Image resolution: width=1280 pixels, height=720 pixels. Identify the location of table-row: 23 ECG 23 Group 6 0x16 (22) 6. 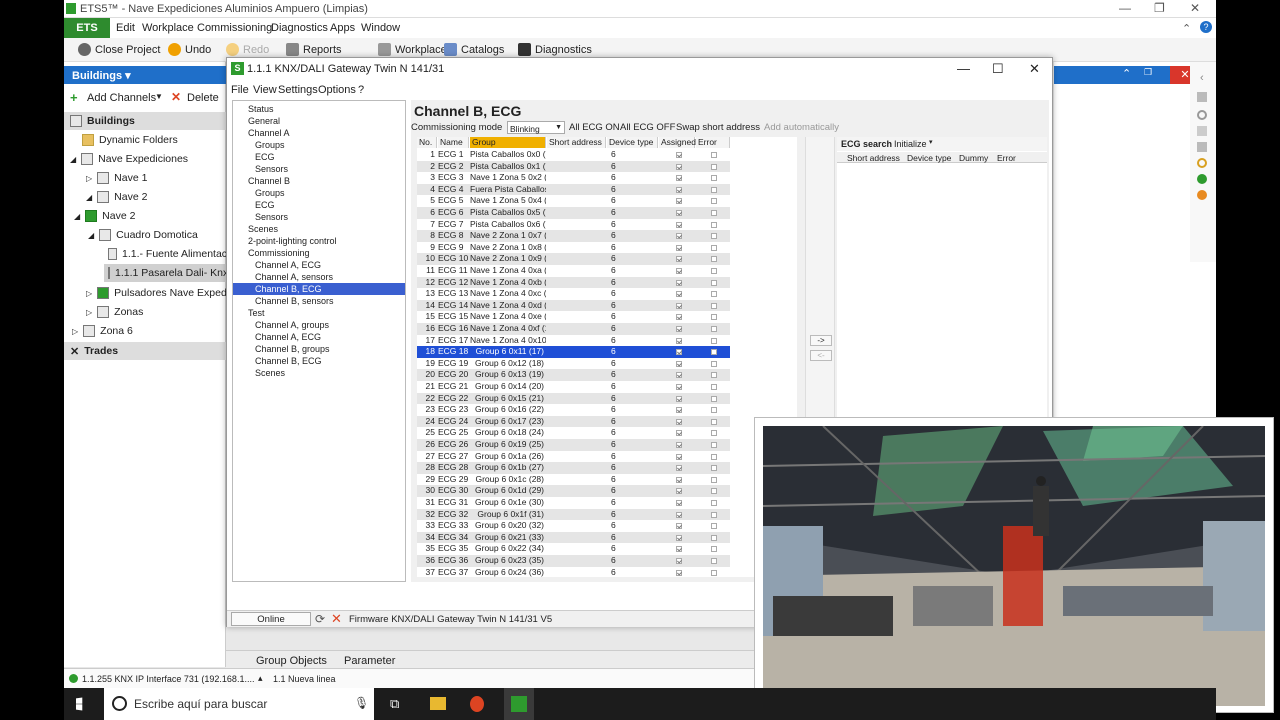
(573, 410).